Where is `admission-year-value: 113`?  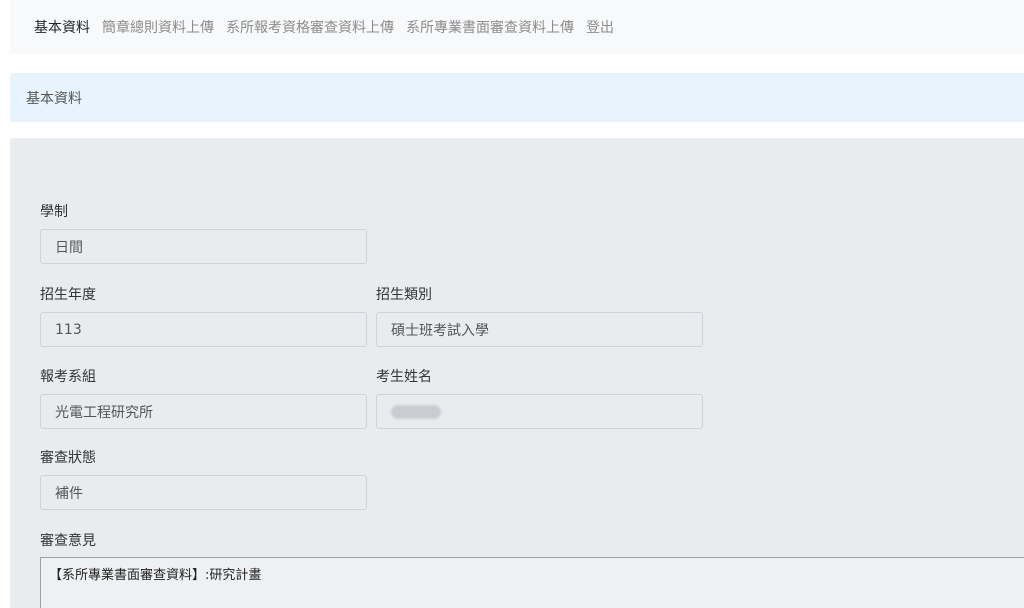
admission-year-value: 113 is located at coordinates (68, 329).